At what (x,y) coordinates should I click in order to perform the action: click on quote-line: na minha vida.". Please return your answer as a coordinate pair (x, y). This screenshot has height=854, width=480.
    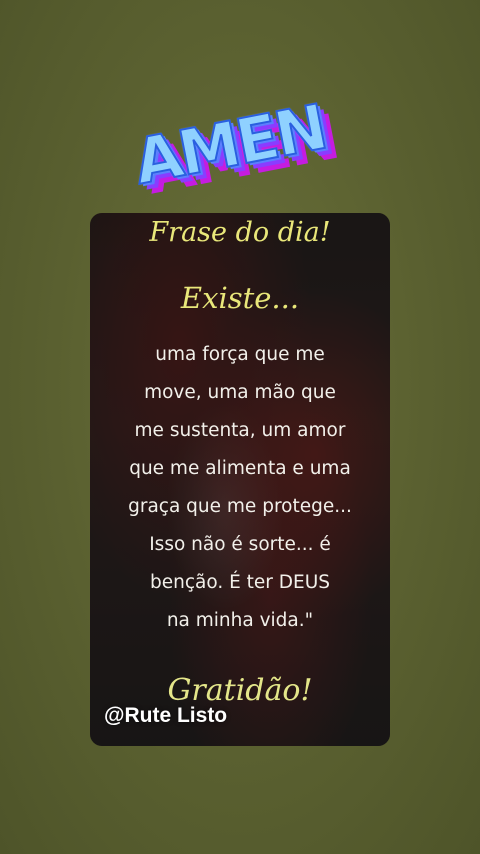
    Looking at the image, I should click on (240, 620).